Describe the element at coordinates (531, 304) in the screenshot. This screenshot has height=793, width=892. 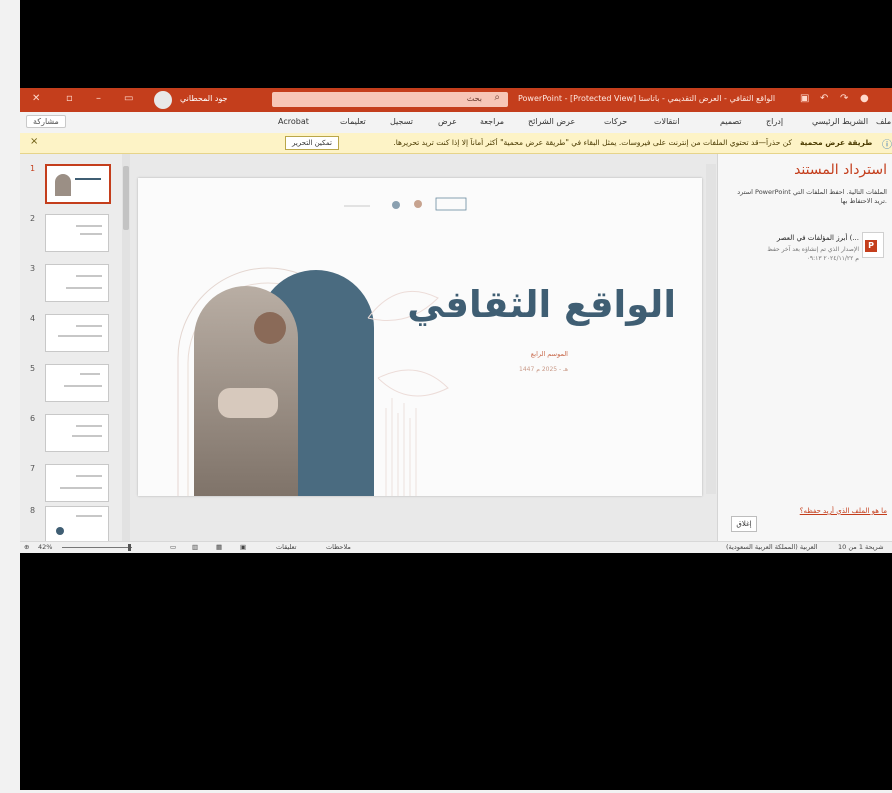
I see `slide-title: الواقع الثقافي` at that location.